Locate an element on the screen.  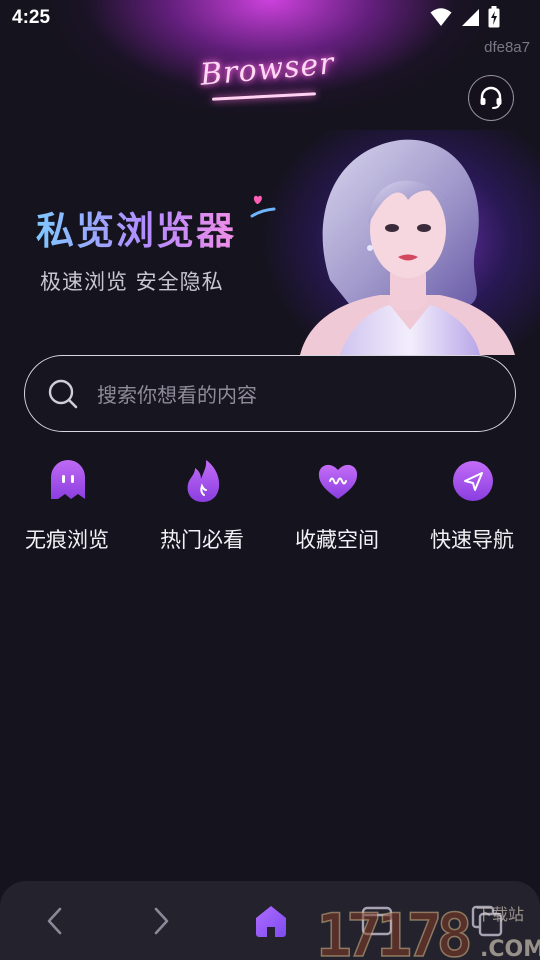
home-button is located at coordinates (271, 921).